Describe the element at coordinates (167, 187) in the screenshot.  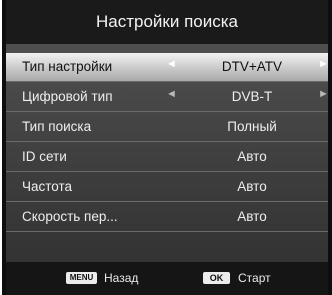
I see `setting-row-frequency: Частота Авто` at that location.